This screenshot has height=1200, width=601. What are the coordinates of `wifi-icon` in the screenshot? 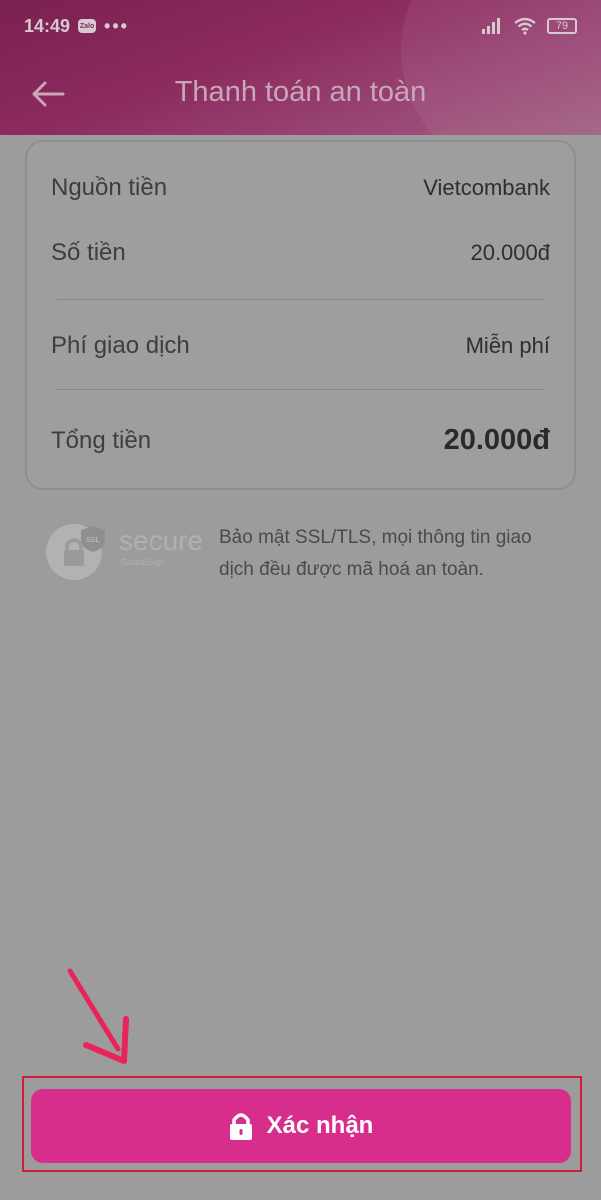 It's located at (525, 26).